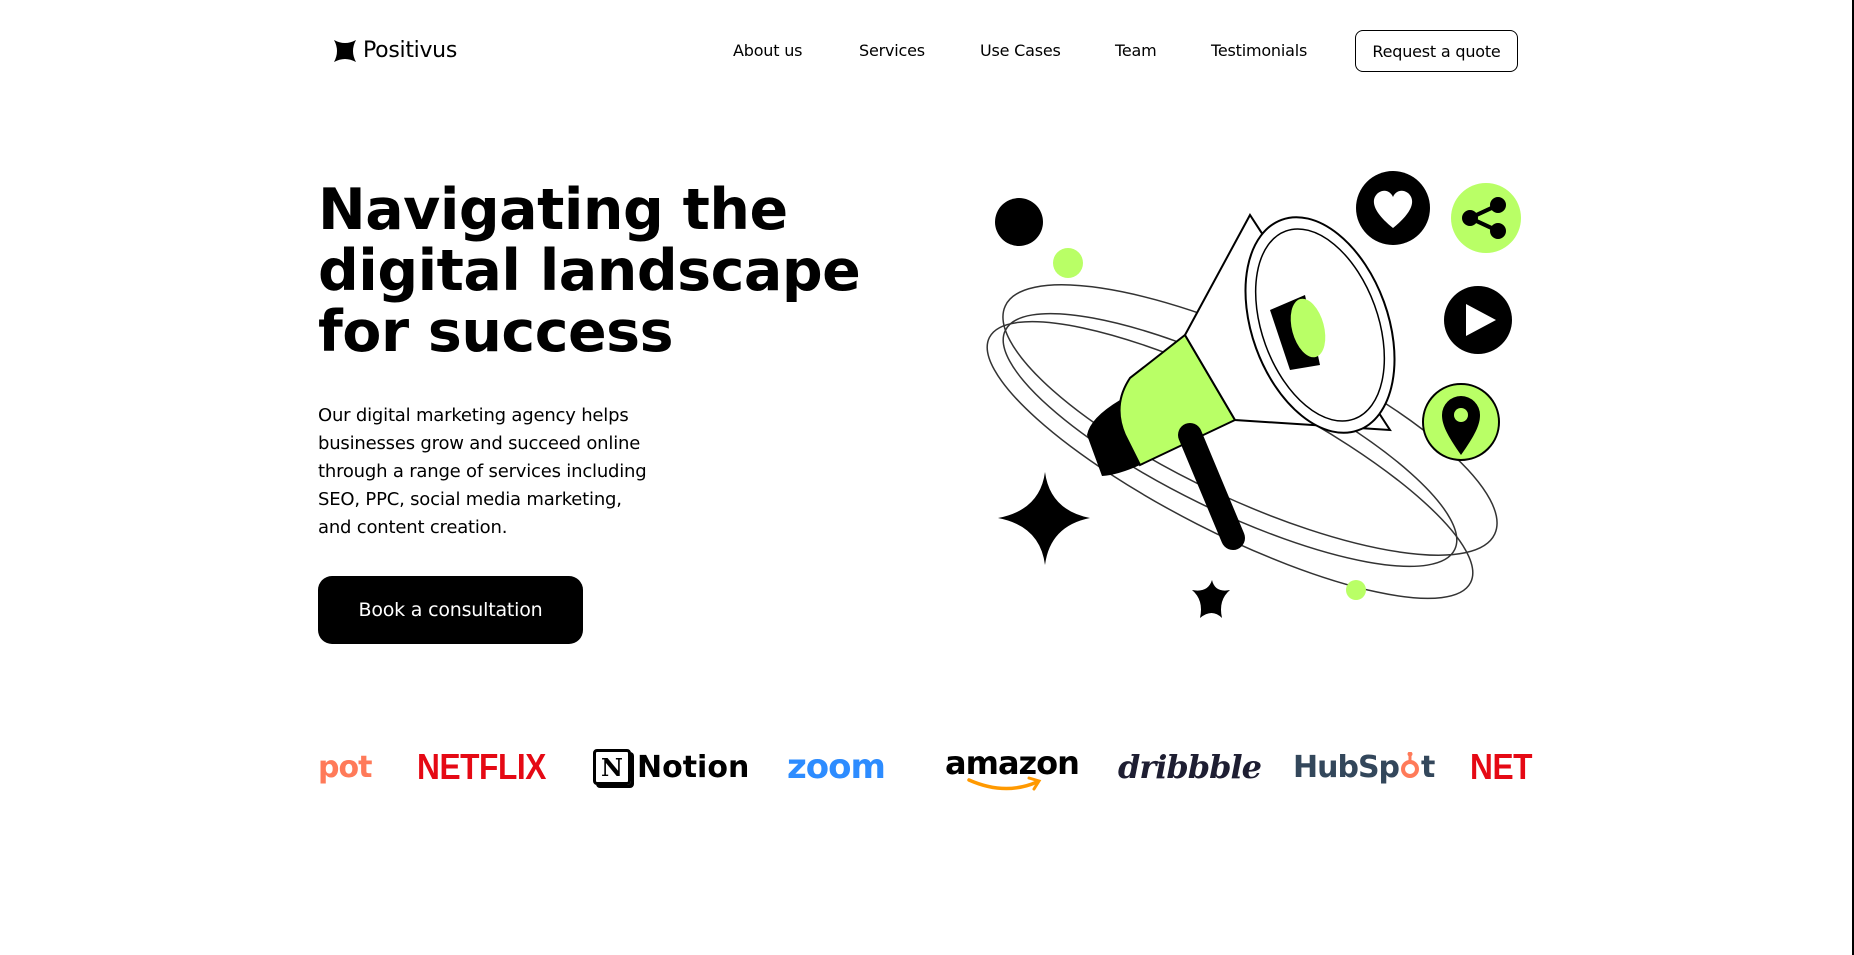 The image size is (1854, 955). I want to click on nav-services: Services, so click(892, 51).